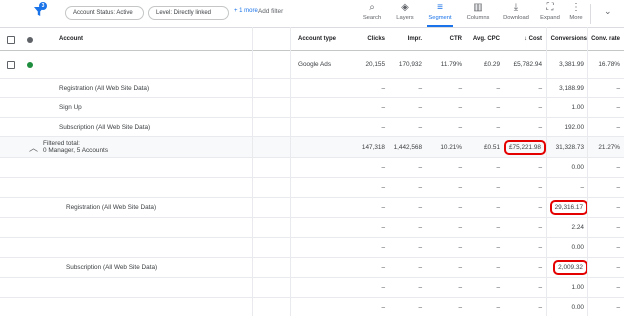 This screenshot has height=316, width=624. I want to click on columns-tool: ▥ Columns, so click(478, 14).